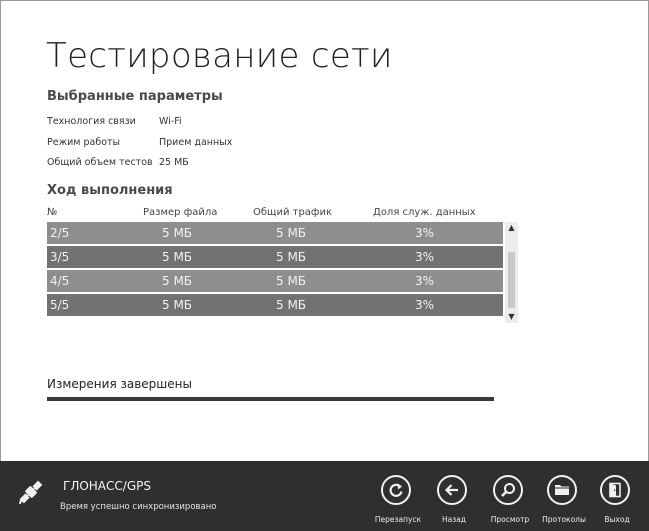  What do you see at coordinates (174, 162) in the screenshot?
I see `param-value: 25 МБ` at bounding box center [174, 162].